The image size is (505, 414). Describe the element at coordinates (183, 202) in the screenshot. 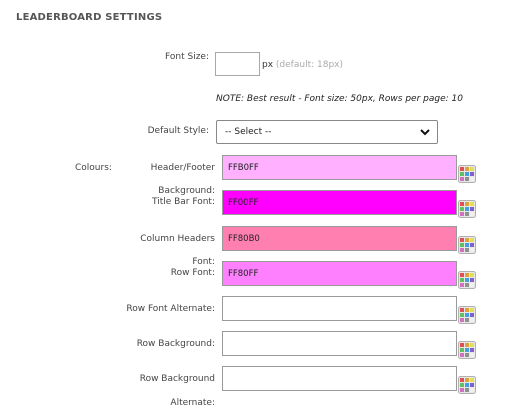

I see `title-bar-label-line2: Title Bar Font:` at that location.